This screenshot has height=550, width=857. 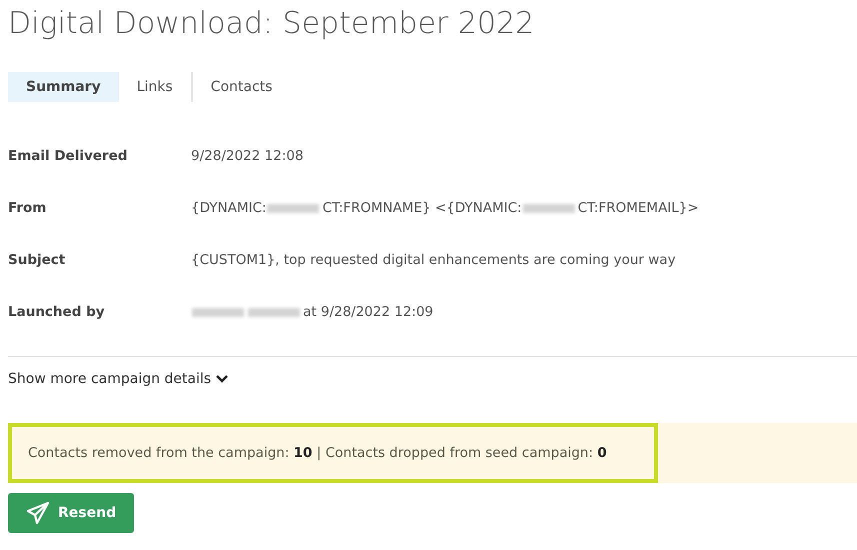 I want to click on notice-text: Contacts removed from the campaign: 10 | Contacts dropped from seed campaign: 0, so click(x=317, y=453).